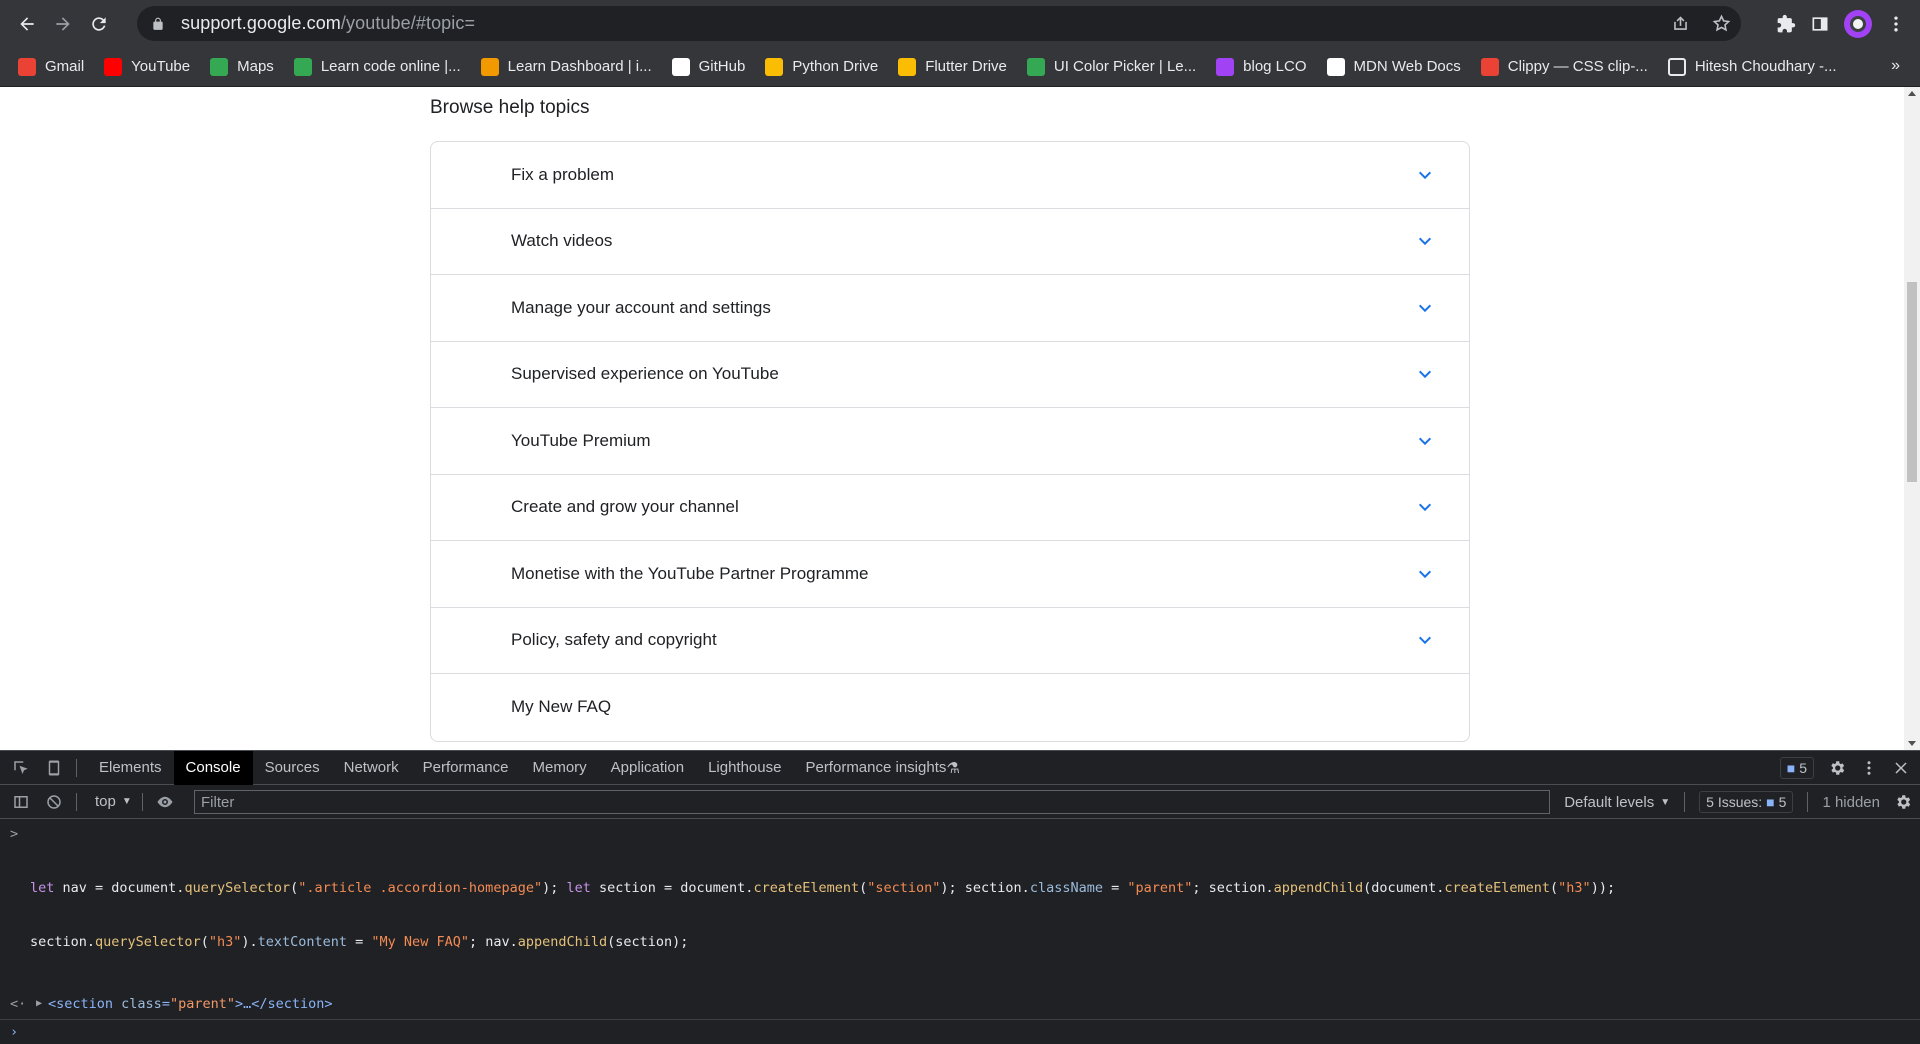 The height and width of the screenshot is (1044, 1920). What do you see at coordinates (907, 66) in the screenshot?
I see `drive-icon` at bounding box center [907, 66].